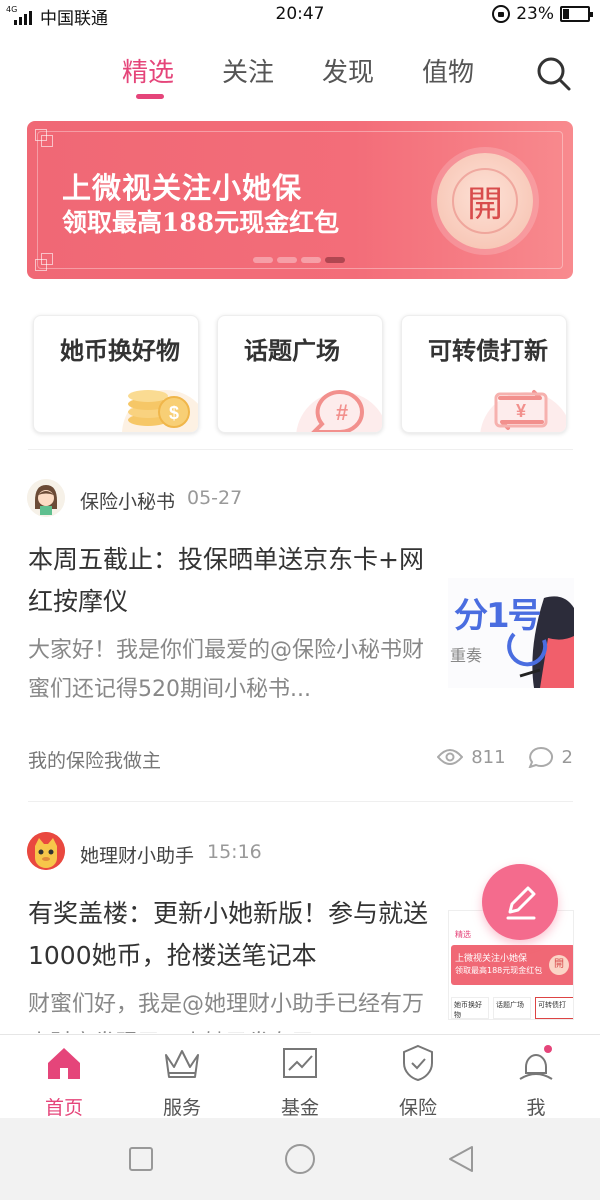 The width and height of the screenshot is (600, 1200). I want to click on compose-button, so click(520, 902).